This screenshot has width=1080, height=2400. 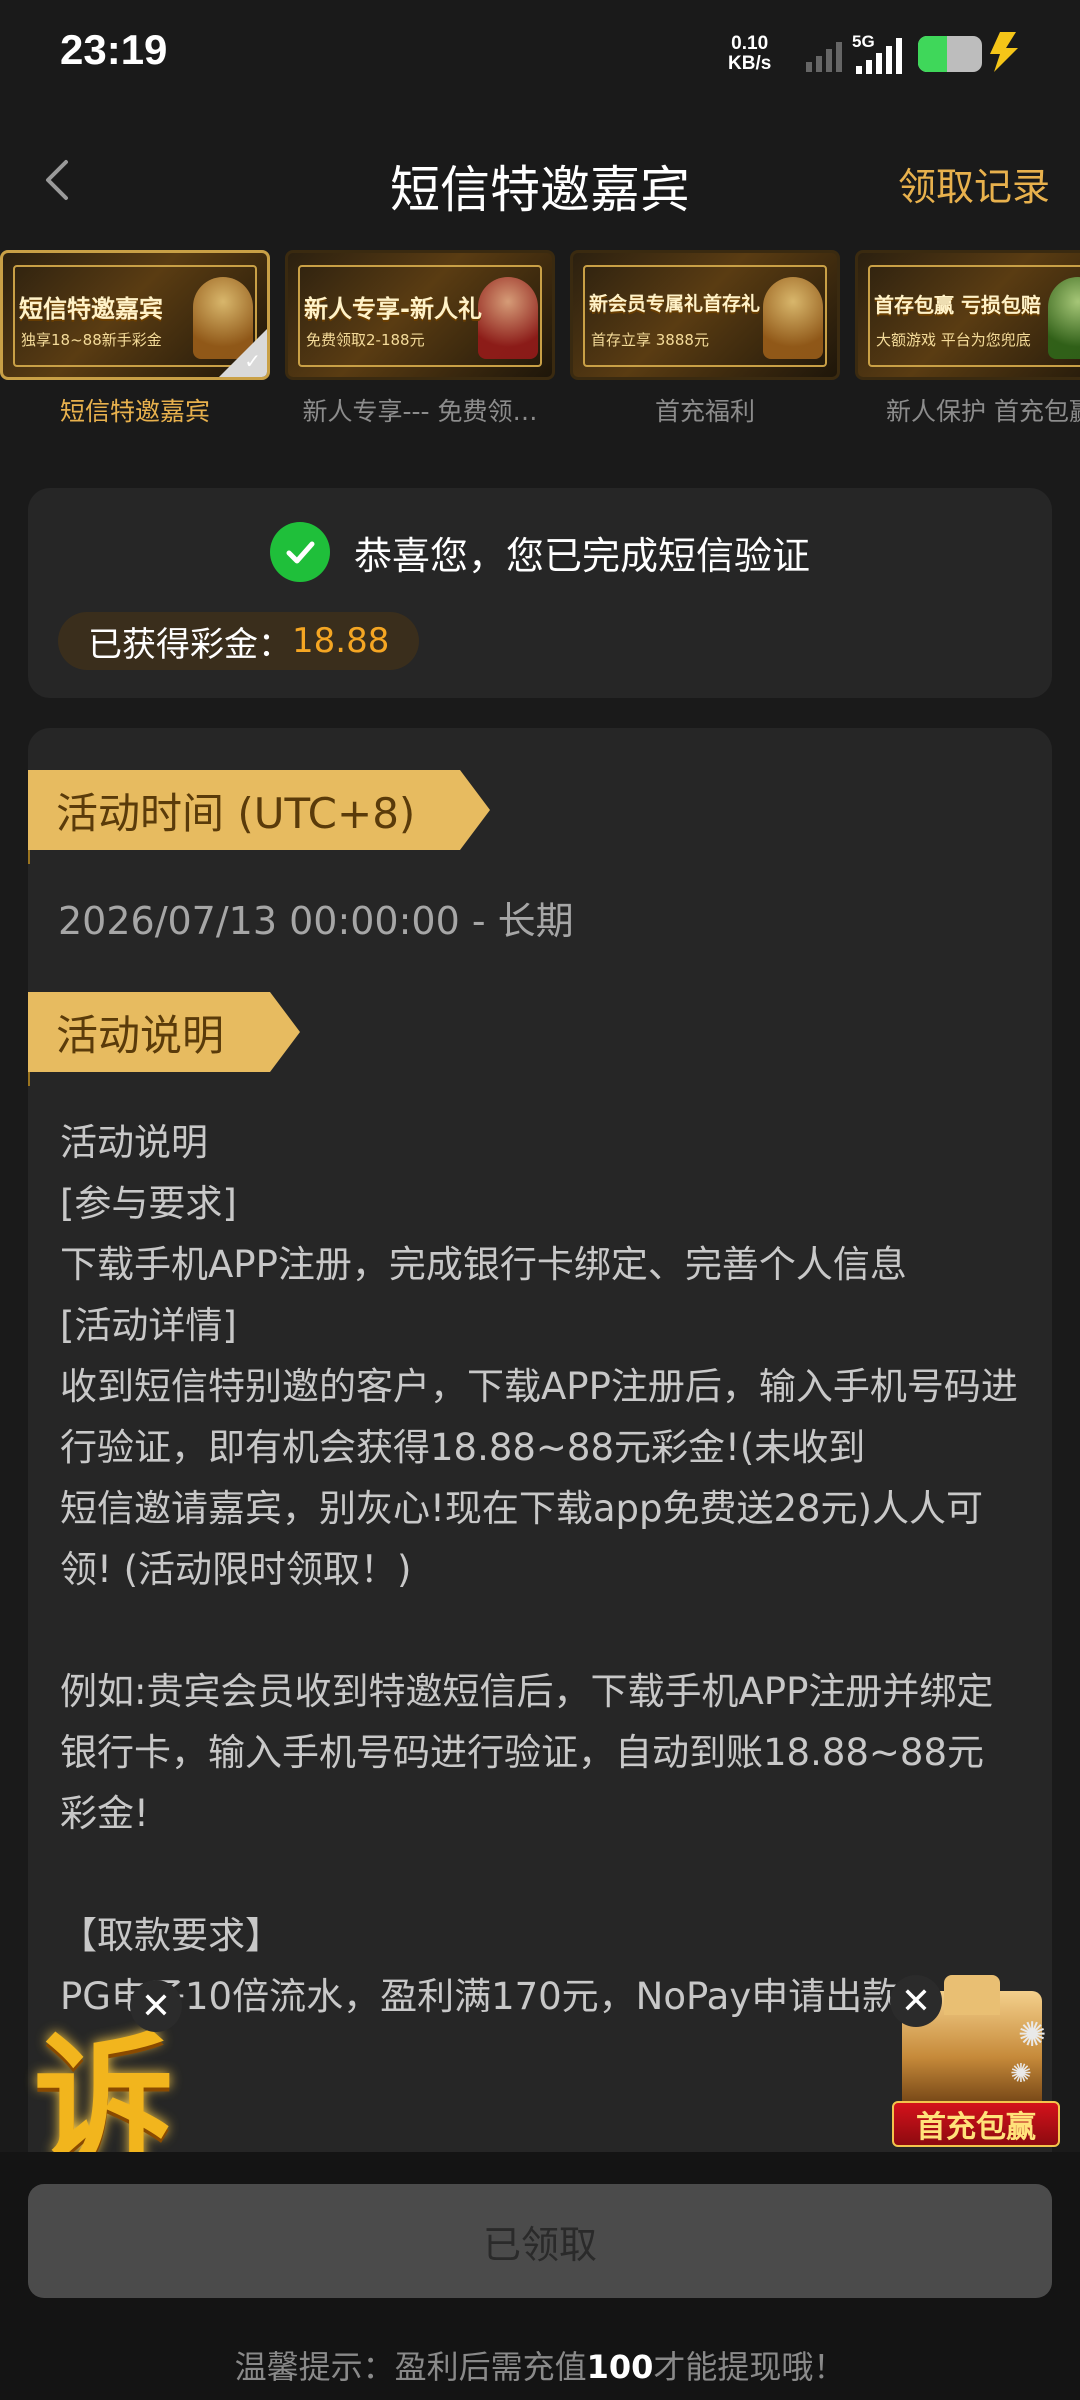 What do you see at coordinates (581, 555) in the screenshot?
I see `verification-message: 恭喜您，您已完成短信验证` at bounding box center [581, 555].